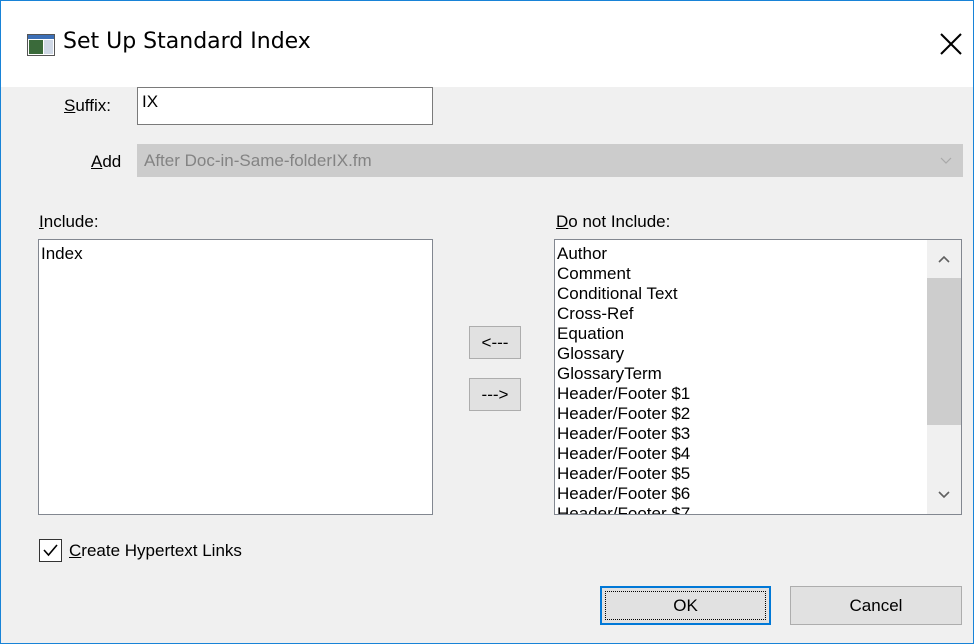  Describe the element at coordinates (951, 44) in the screenshot. I see `close-icon` at that location.